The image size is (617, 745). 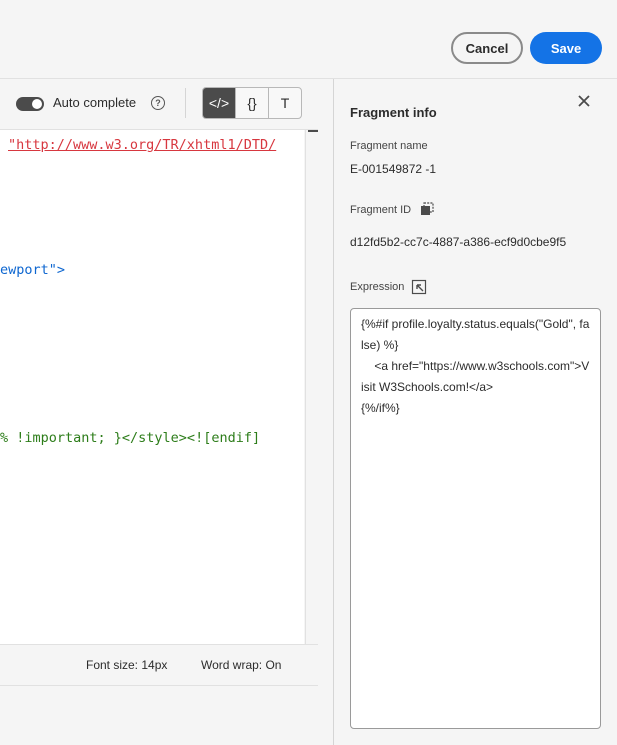 I want to click on fragment-id-value: d12fd5b2-cc7c-4887-a386-ecf9d0cbe9f5, so click(x=458, y=242).